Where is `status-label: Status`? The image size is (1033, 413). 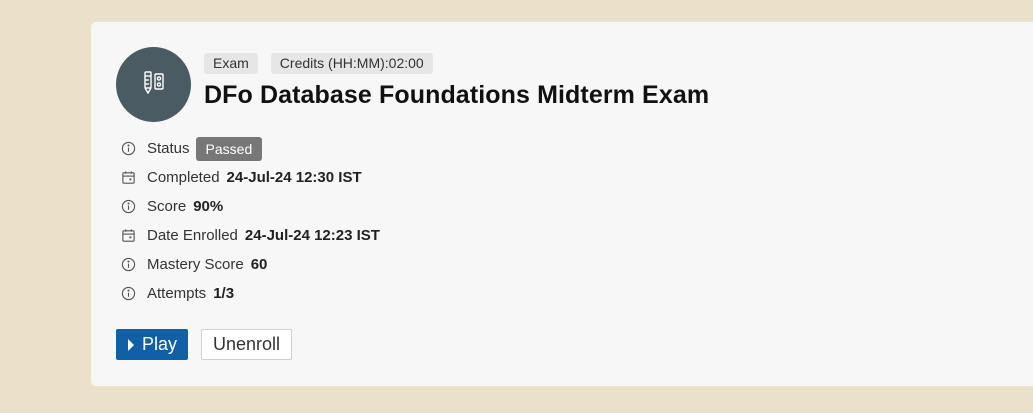
status-label: Status is located at coordinates (168, 148).